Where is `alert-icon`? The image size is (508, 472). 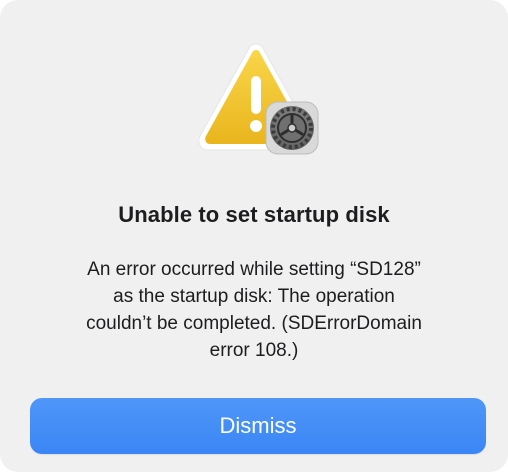 alert-icon is located at coordinates (258, 100).